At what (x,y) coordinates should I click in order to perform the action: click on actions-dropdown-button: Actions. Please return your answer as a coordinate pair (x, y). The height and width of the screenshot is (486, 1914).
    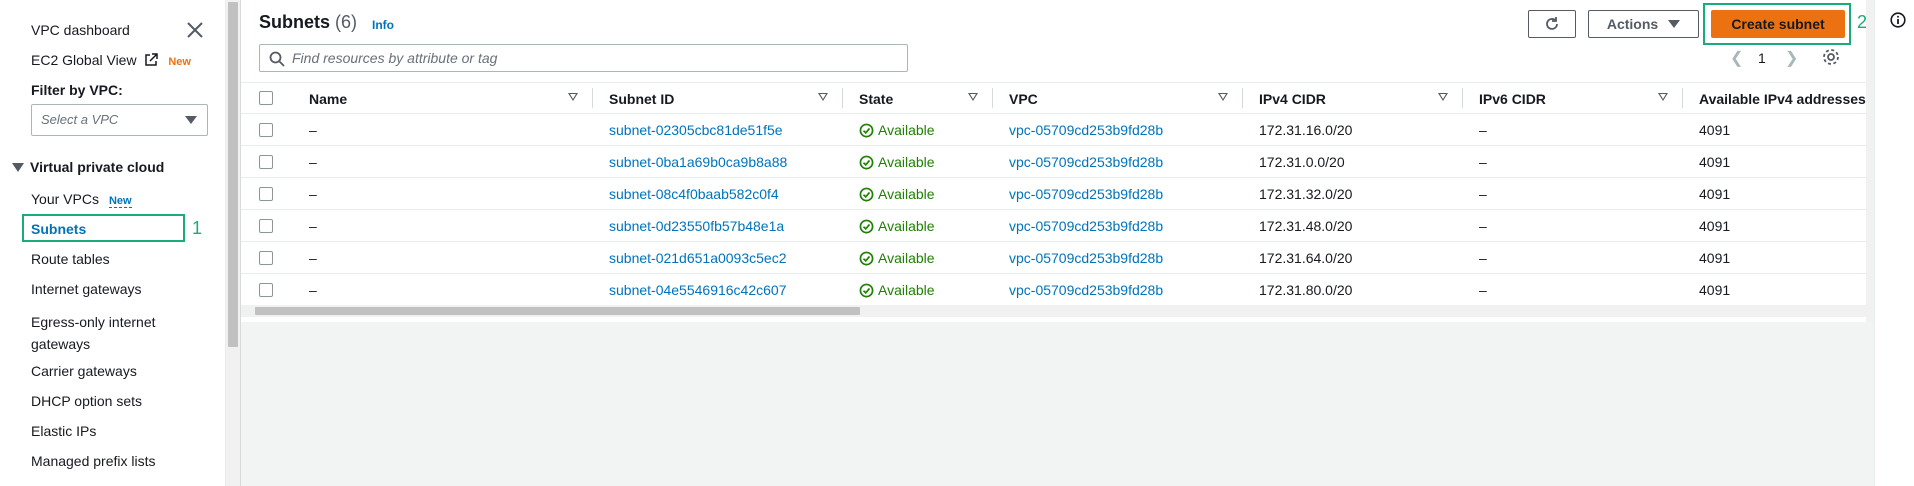
    Looking at the image, I should click on (1643, 24).